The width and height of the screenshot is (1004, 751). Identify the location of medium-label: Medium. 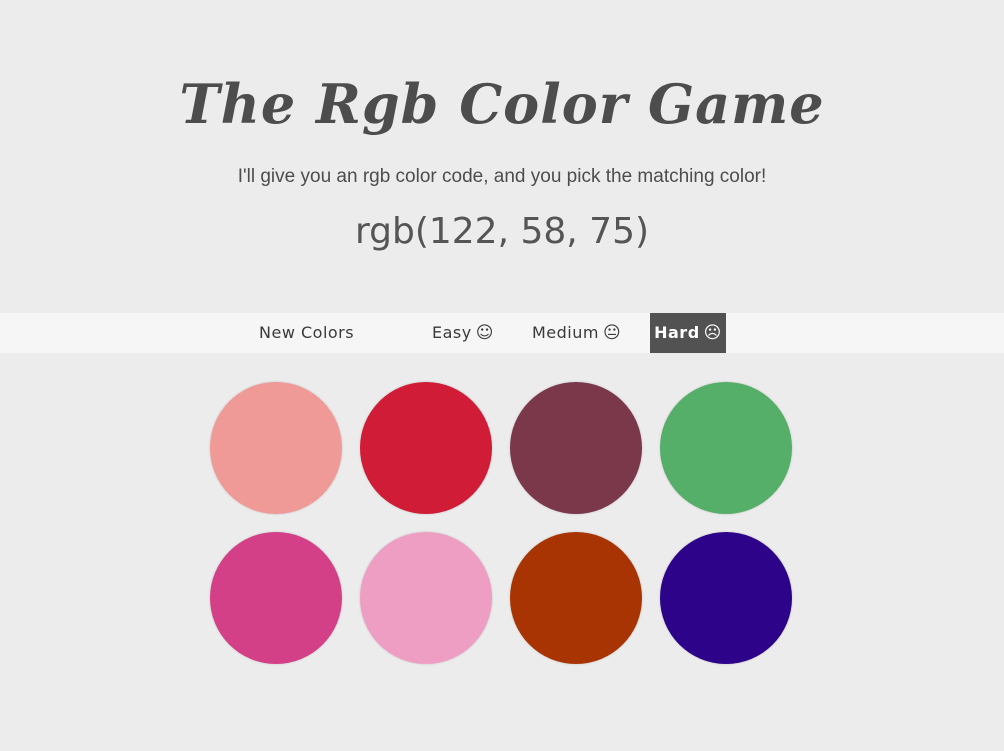
(565, 332).